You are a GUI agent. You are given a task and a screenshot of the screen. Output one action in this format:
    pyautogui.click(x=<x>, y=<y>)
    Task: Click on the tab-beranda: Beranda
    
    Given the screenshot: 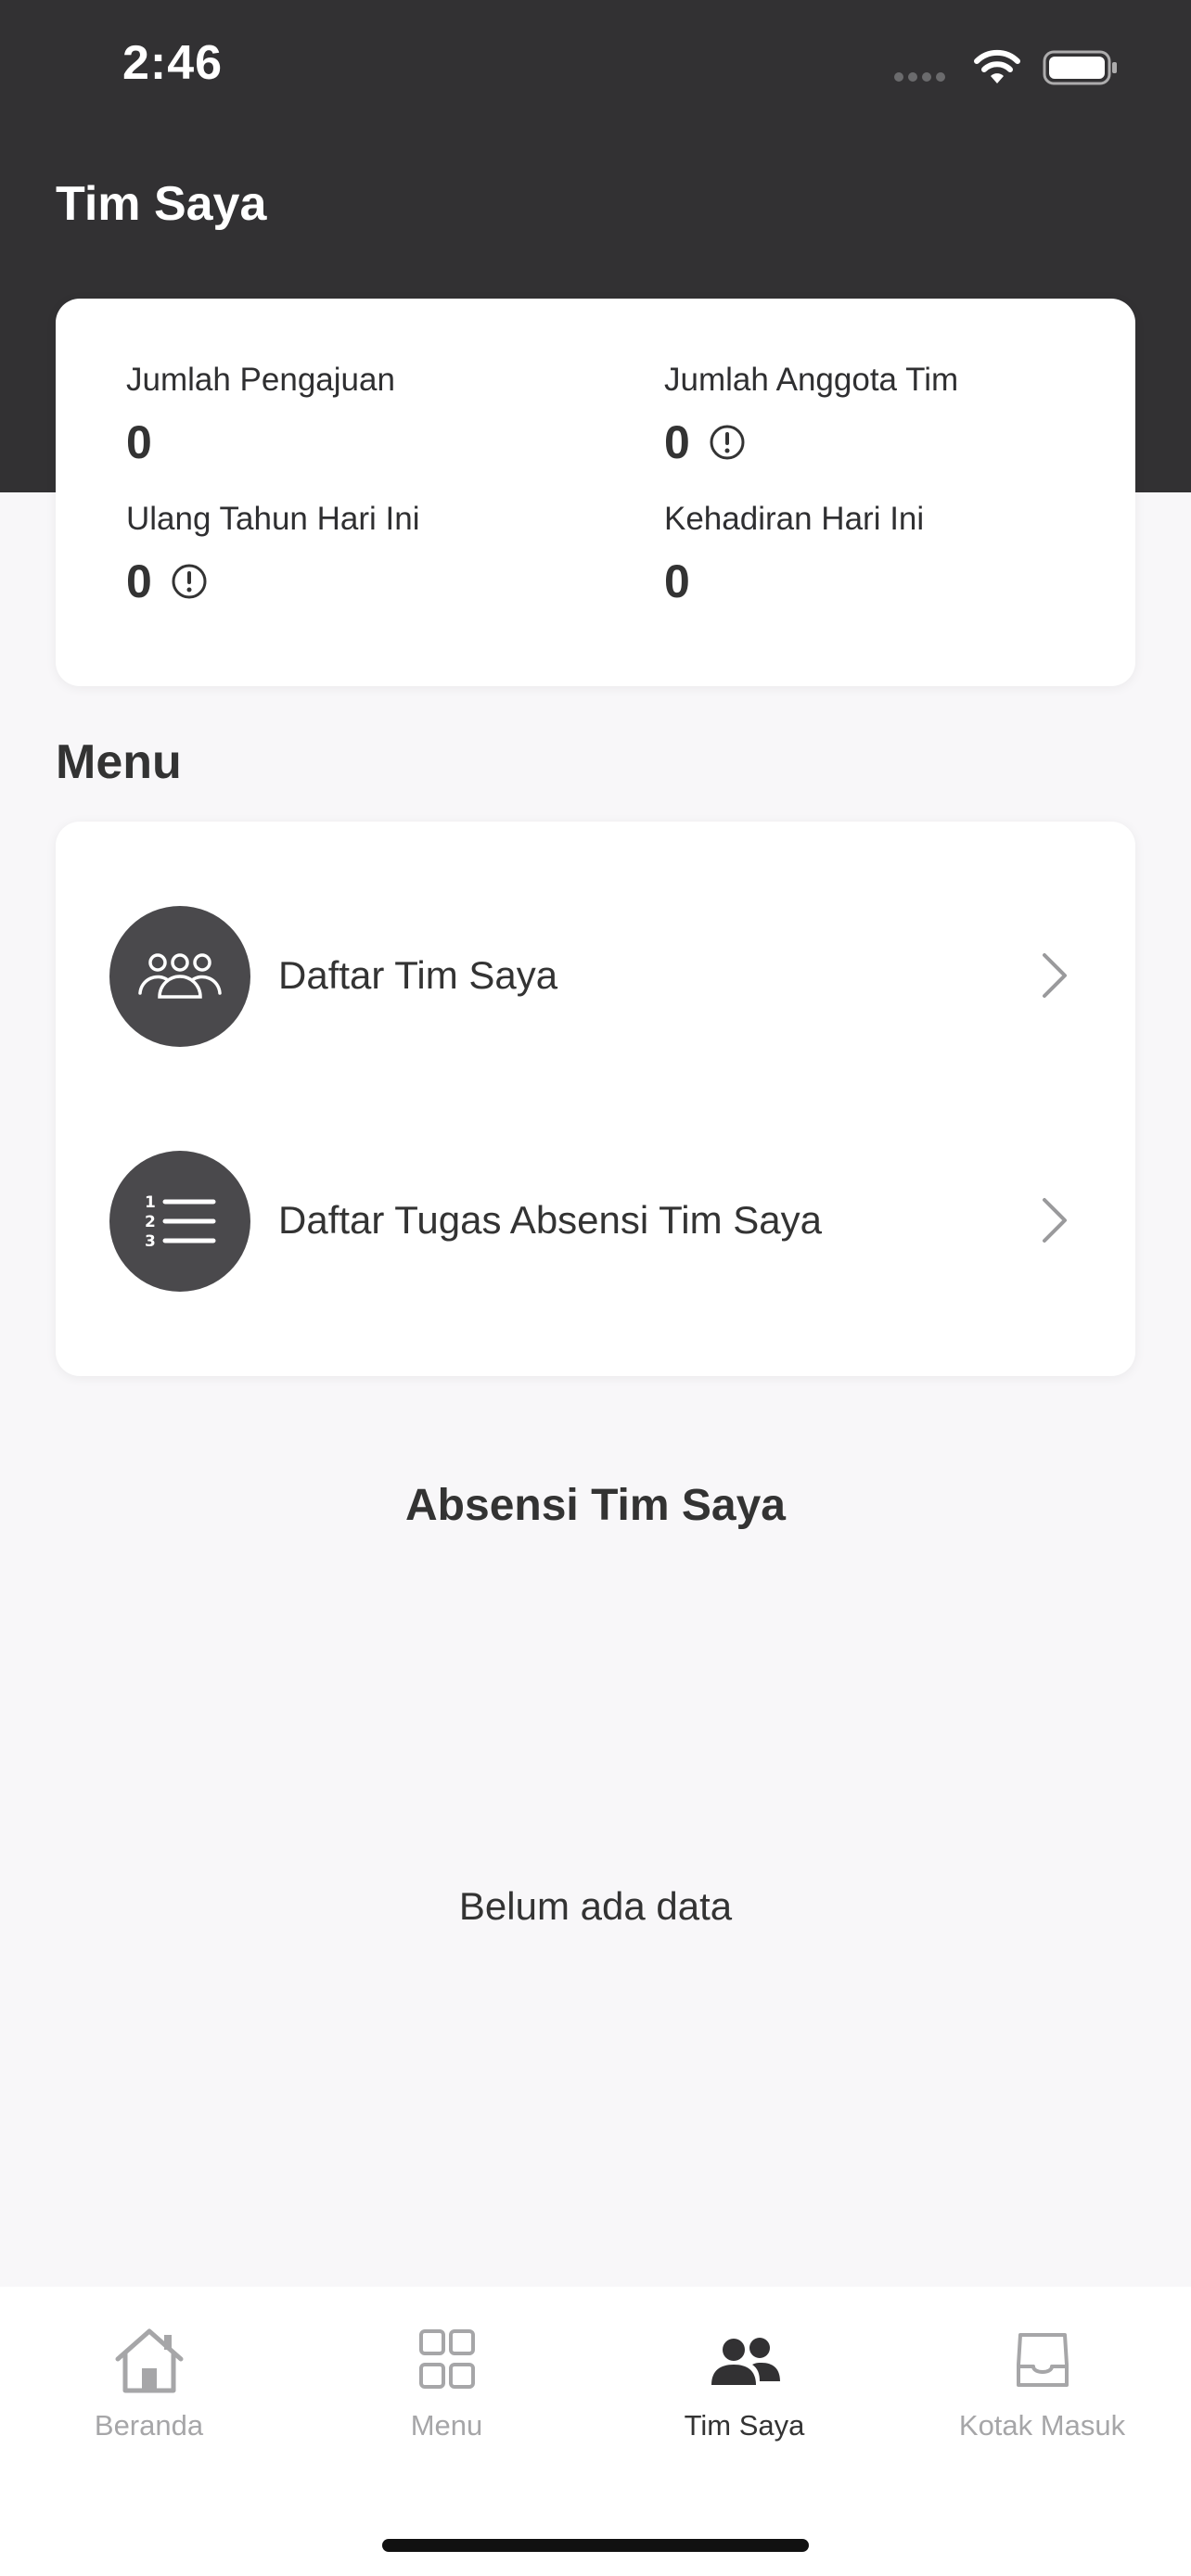 What is the action you would take?
    pyautogui.click(x=149, y=2379)
    